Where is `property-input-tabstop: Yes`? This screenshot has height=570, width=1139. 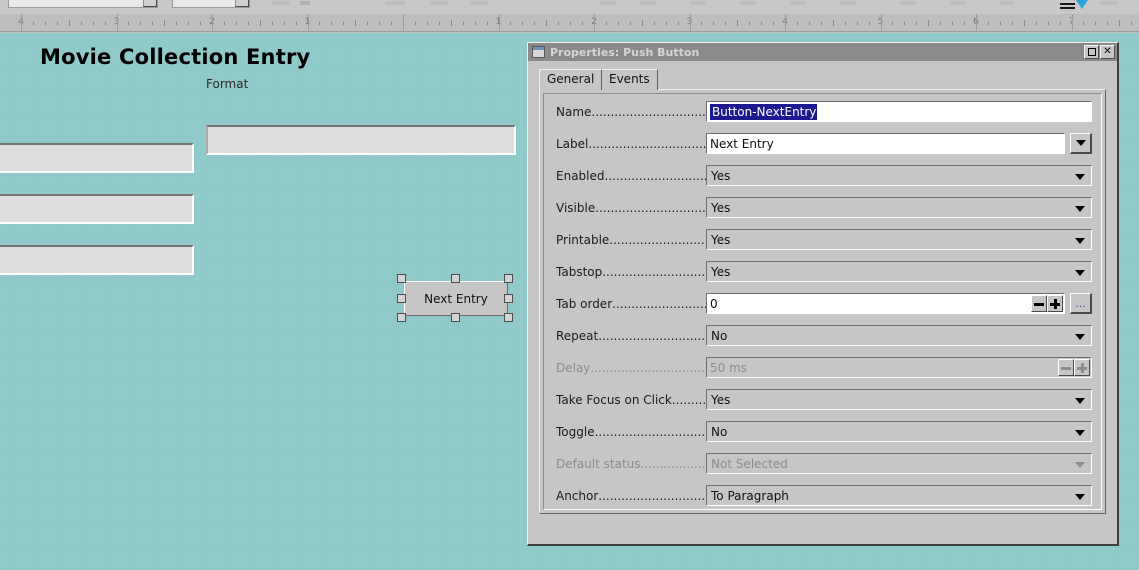 property-input-tabstop: Yes is located at coordinates (899, 271).